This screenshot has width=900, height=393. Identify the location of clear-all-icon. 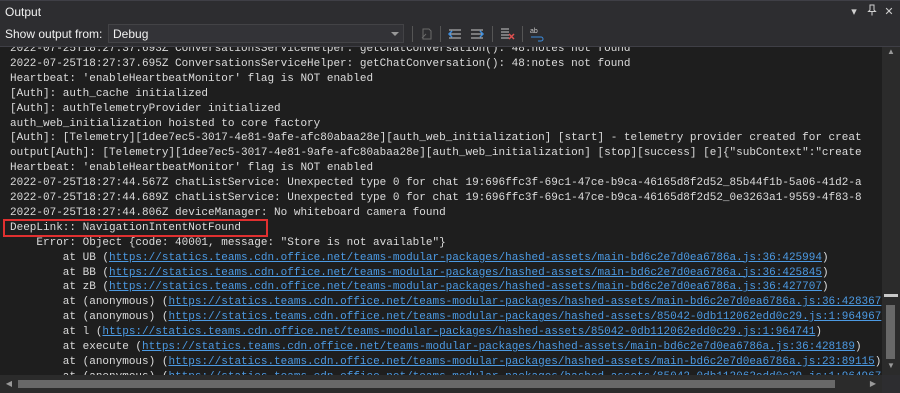
(507, 34).